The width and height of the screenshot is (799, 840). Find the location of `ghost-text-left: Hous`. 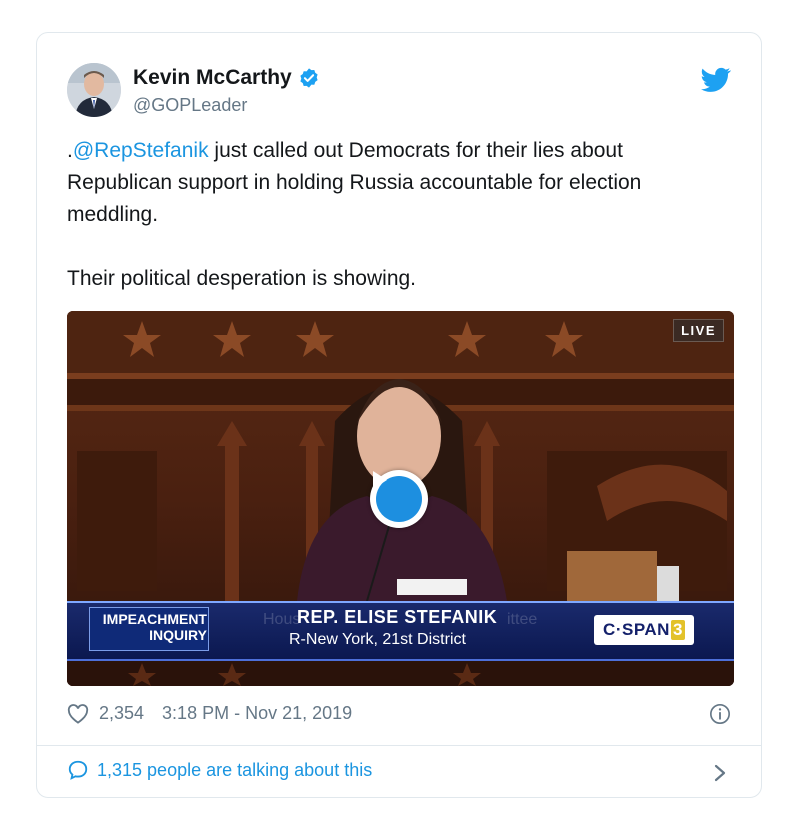

ghost-text-left: Hous is located at coordinates (282, 619).